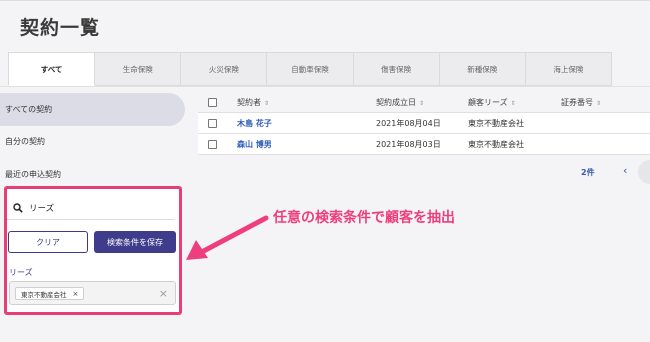  What do you see at coordinates (135, 242) in the screenshot?
I see `save-search-button: 検索条件を保存` at bounding box center [135, 242].